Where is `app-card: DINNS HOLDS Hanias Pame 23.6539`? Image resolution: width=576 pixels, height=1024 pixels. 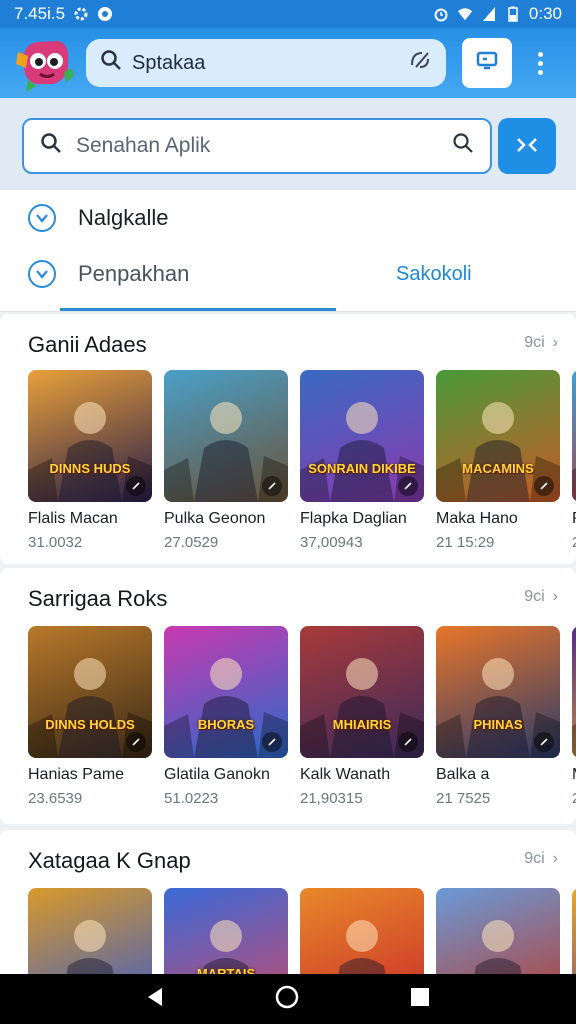 app-card: DINNS HOLDS Hanias Pame 23.6539 is located at coordinates (90, 716).